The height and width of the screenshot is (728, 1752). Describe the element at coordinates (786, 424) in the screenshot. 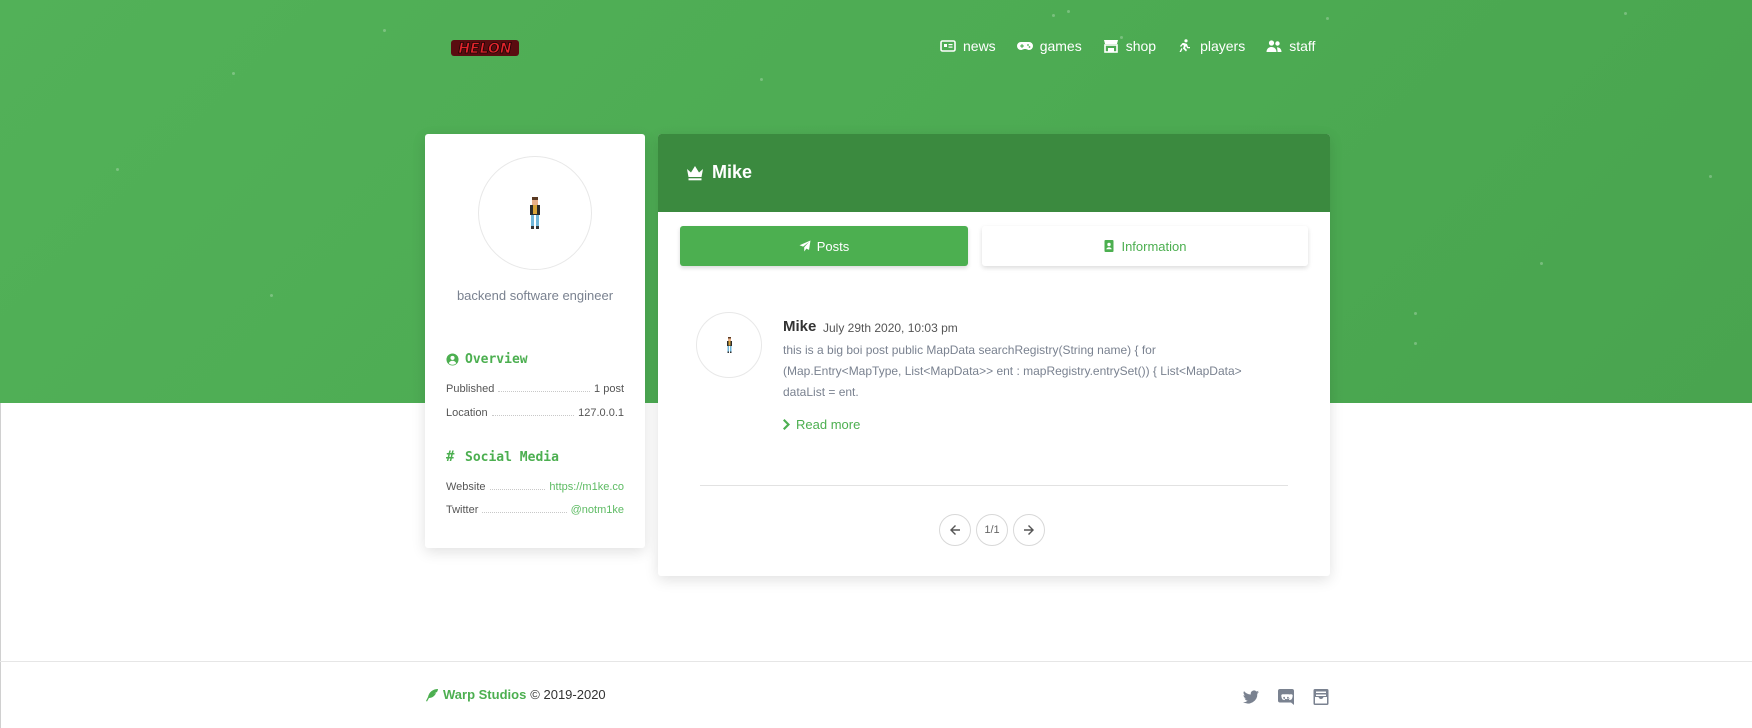

I see `chevron-right-icon` at that location.